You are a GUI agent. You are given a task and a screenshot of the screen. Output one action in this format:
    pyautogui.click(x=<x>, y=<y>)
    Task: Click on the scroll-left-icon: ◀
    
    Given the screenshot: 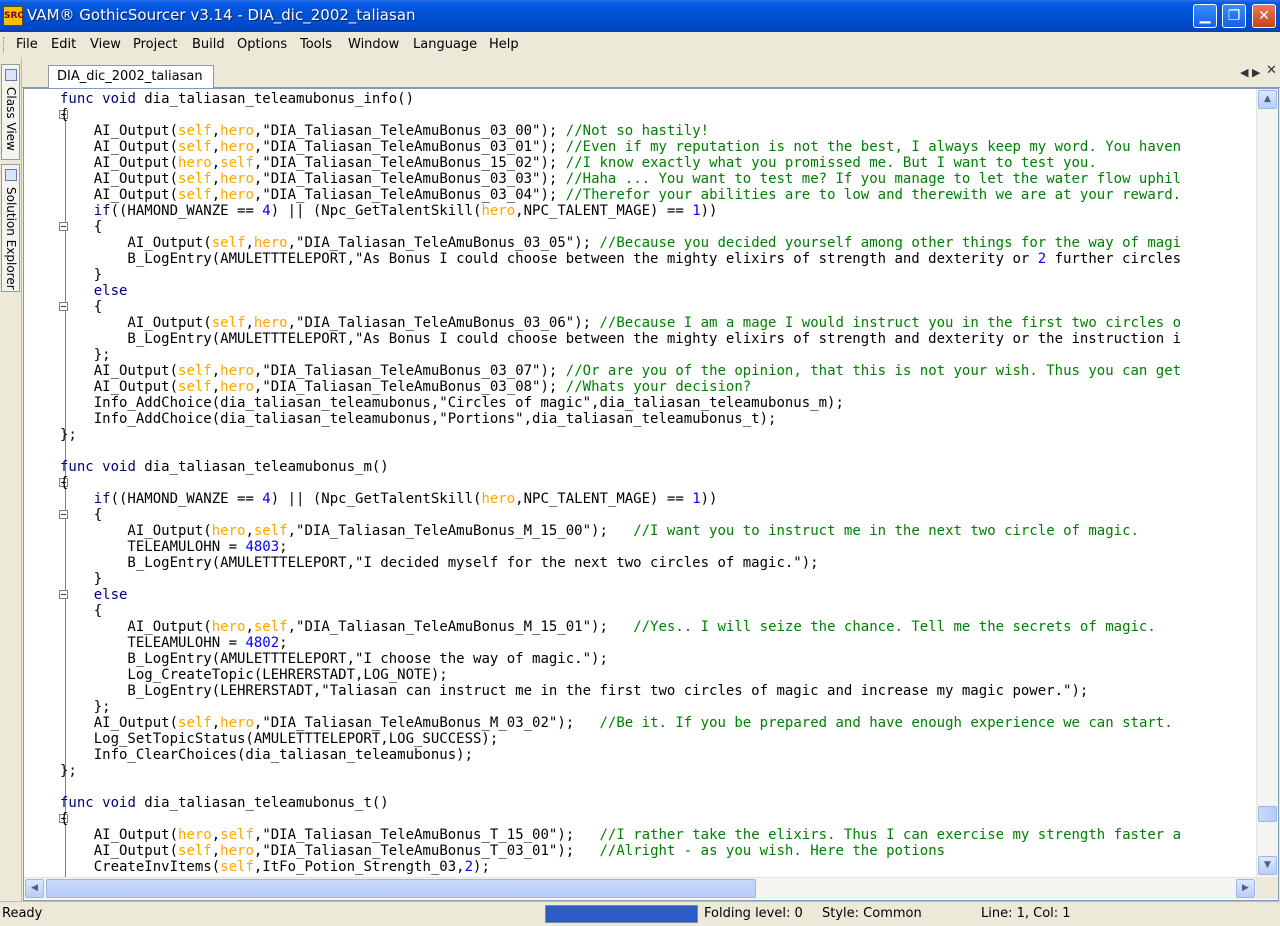 What is the action you would take?
    pyautogui.click(x=34, y=888)
    